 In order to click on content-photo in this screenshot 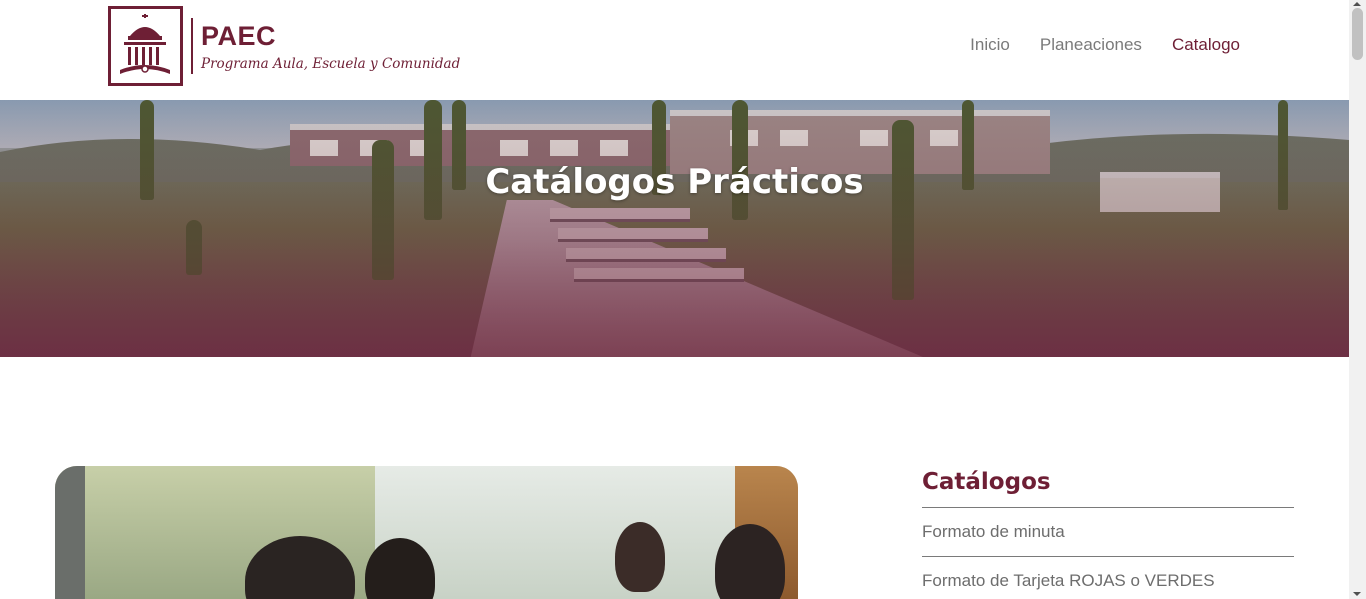, I will do `click(426, 532)`.